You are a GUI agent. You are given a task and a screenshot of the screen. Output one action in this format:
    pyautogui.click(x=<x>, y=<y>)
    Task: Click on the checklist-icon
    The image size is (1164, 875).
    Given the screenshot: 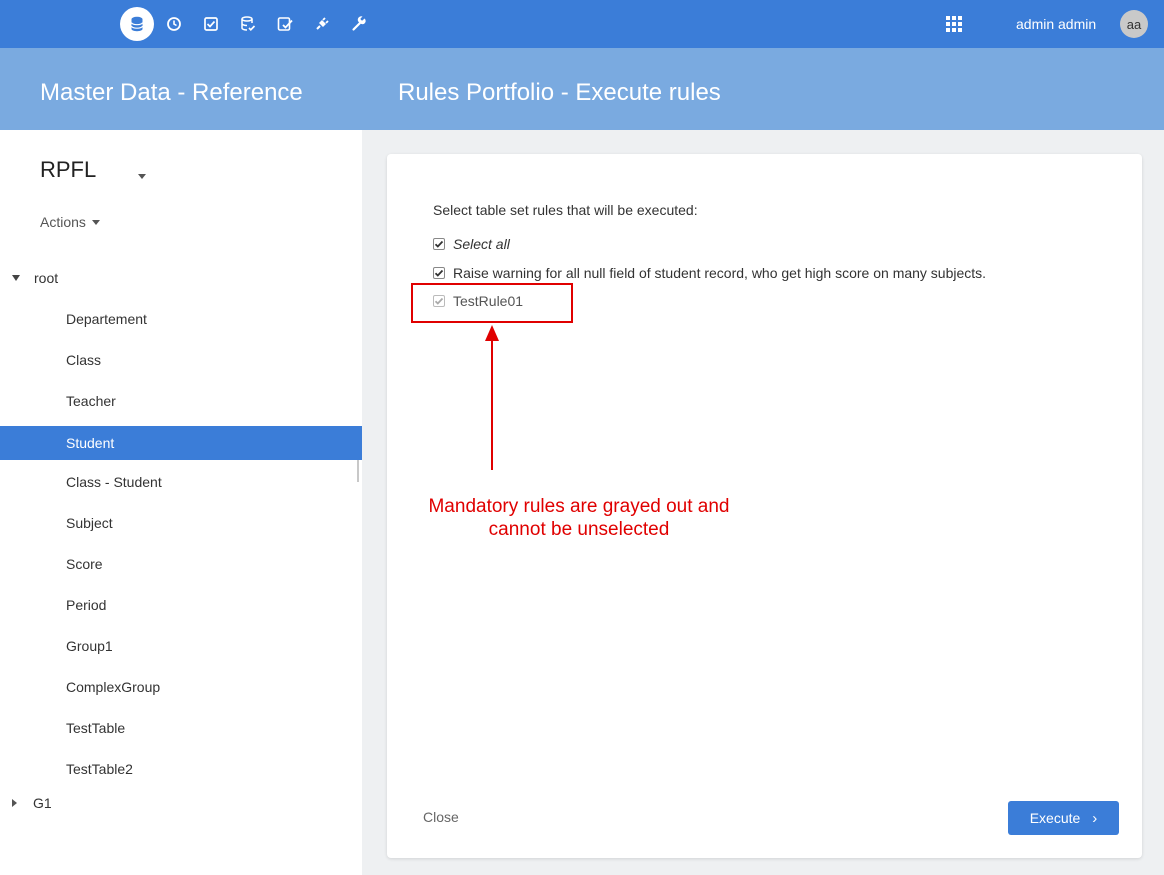 What is the action you would take?
    pyautogui.click(x=285, y=24)
    